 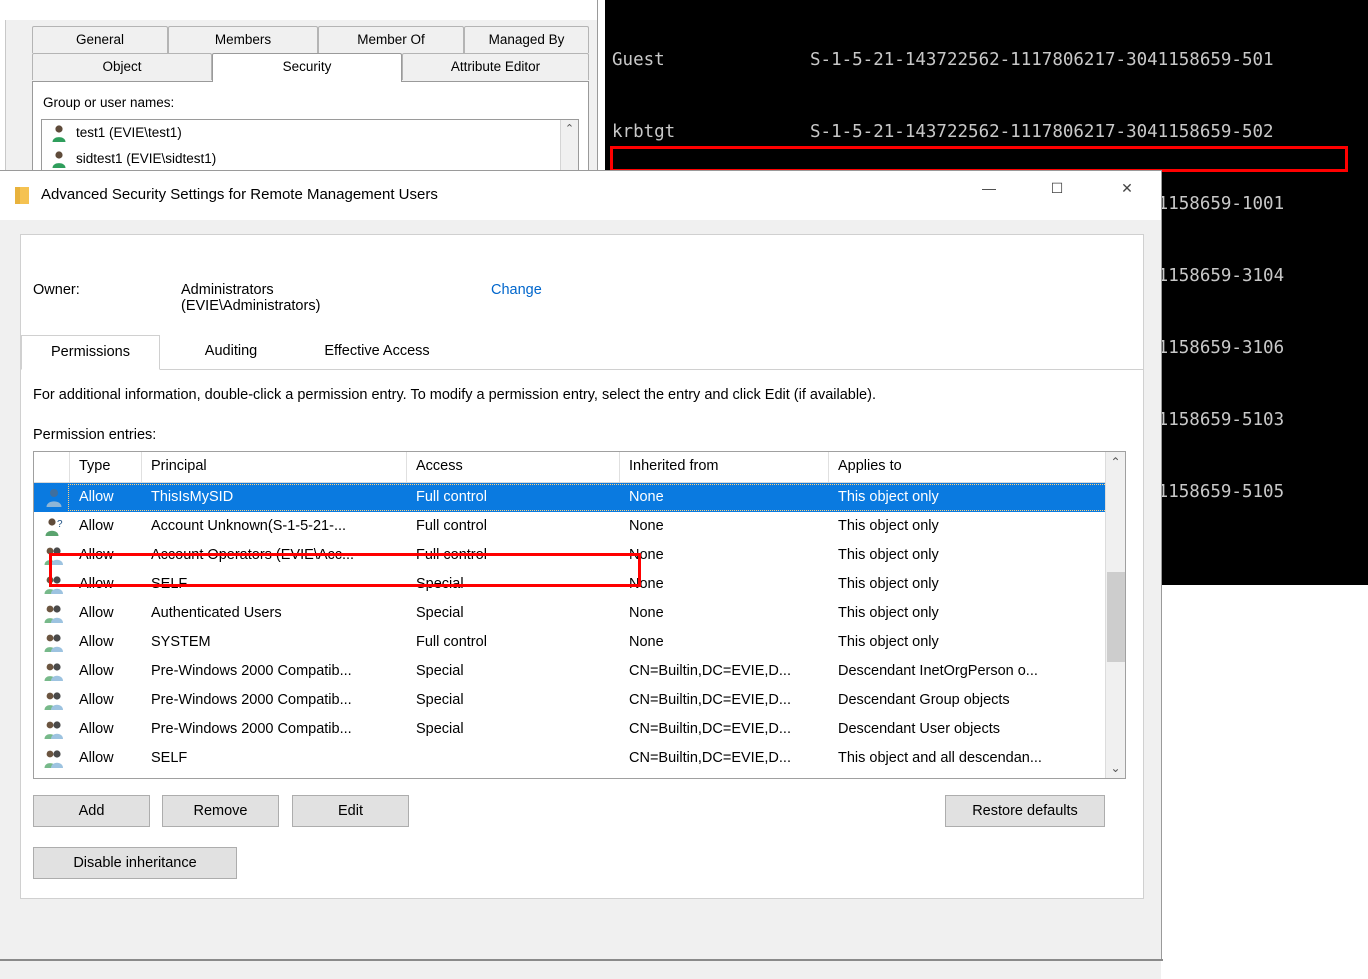 What do you see at coordinates (106, 467) in the screenshot?
I see `column-header-type: Type` at bounding box center [106, 467].